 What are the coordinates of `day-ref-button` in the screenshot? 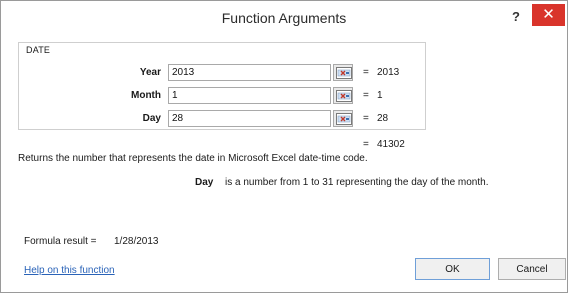 It's located at (343, 118).